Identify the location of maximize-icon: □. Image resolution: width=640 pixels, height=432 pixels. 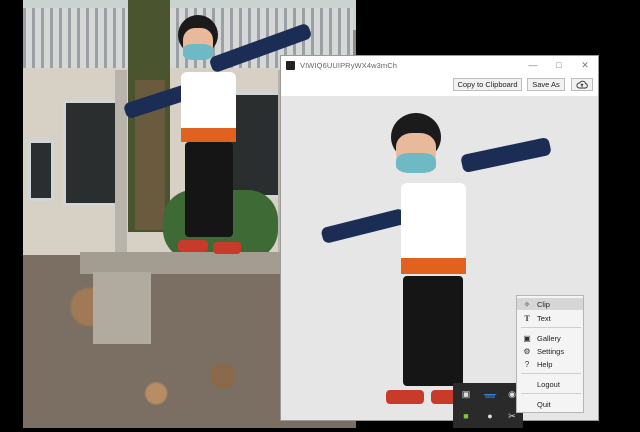
(559, 65).